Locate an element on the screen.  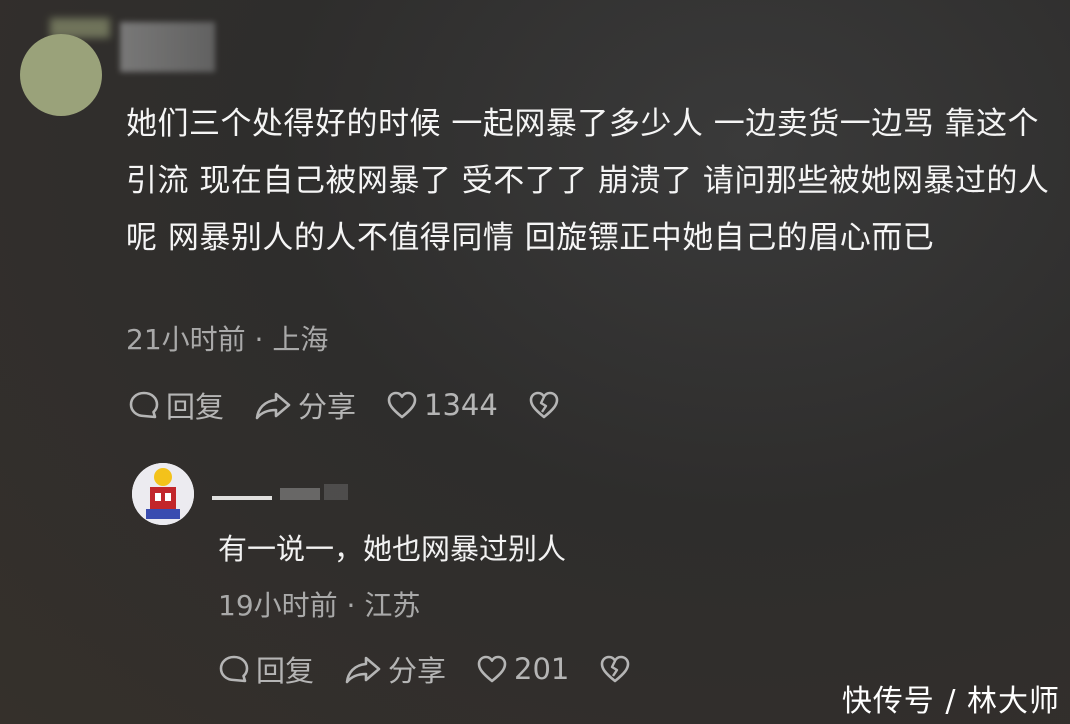
like-button: 1344 is located at coordinates (442, 405).